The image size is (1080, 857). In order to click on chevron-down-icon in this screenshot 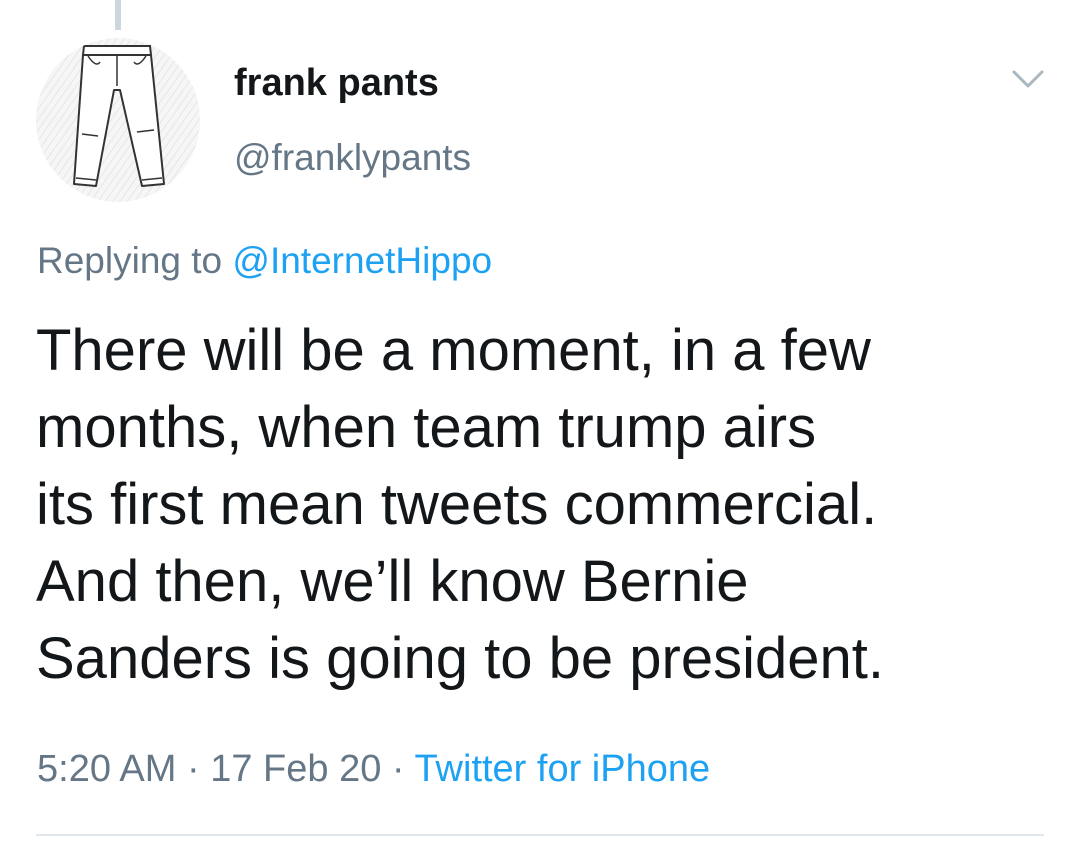, I will do `click(1028, 79)`.